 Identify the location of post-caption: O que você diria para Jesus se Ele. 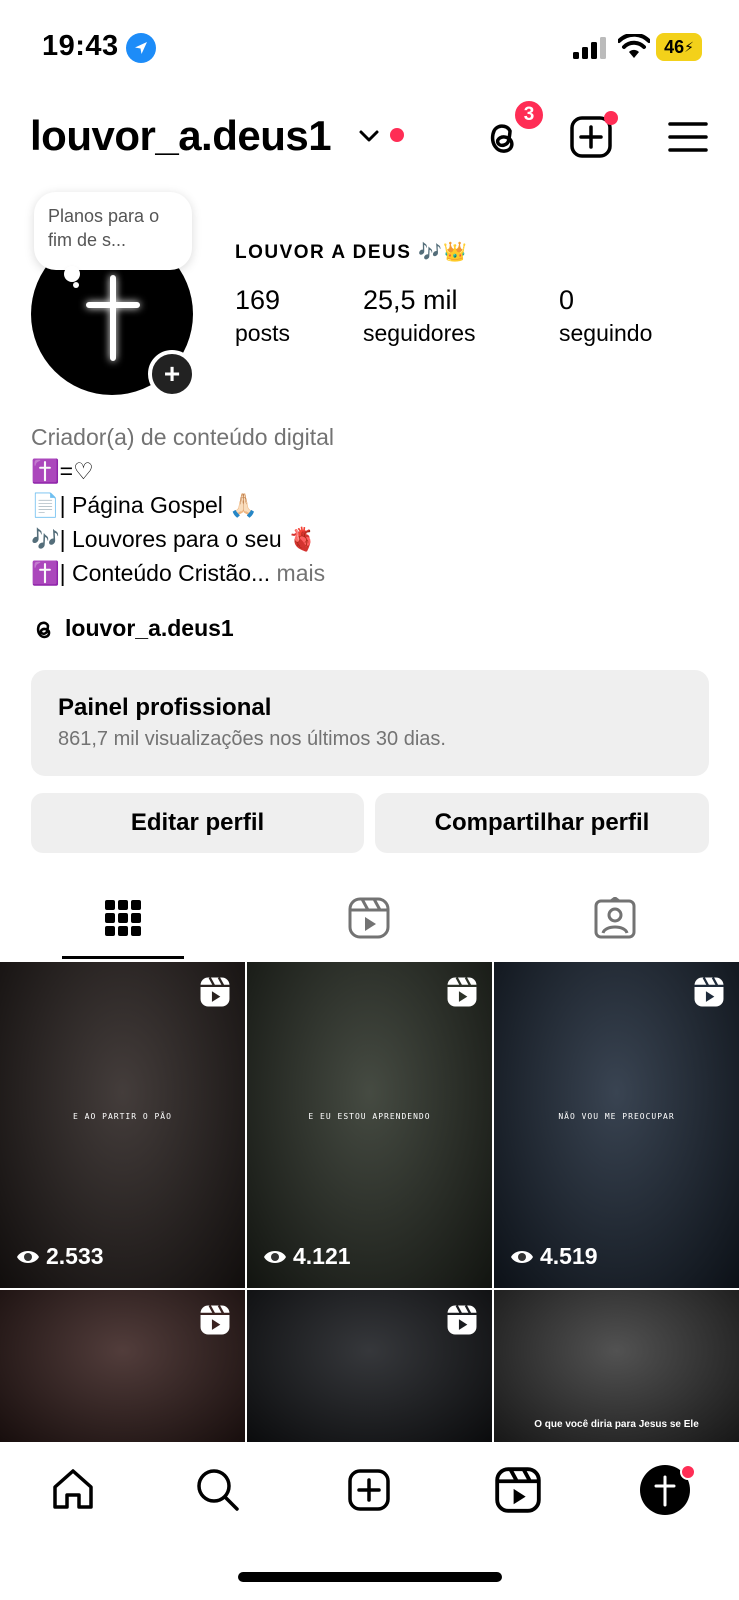
(616, 1424).